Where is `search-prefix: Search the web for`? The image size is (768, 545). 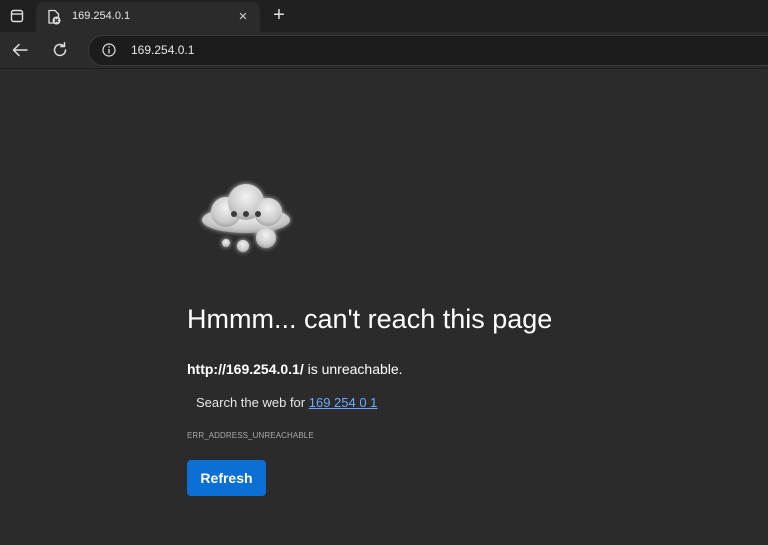 search-prefix: Search the web for is located at coordinates (252, 402).